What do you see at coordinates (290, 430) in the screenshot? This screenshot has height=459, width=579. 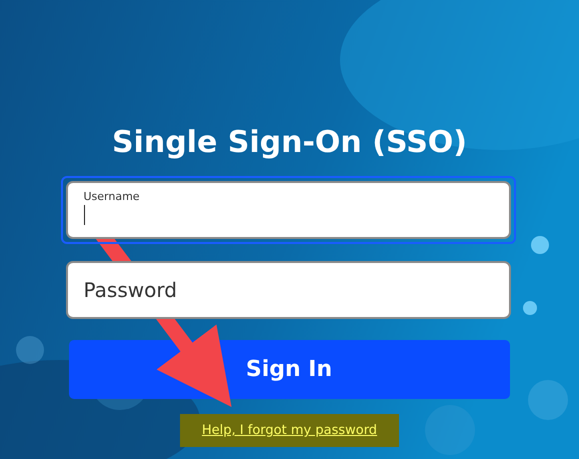 I see `forgot-password-link: Help, I forgot my password` at bounding box center [290, 430].